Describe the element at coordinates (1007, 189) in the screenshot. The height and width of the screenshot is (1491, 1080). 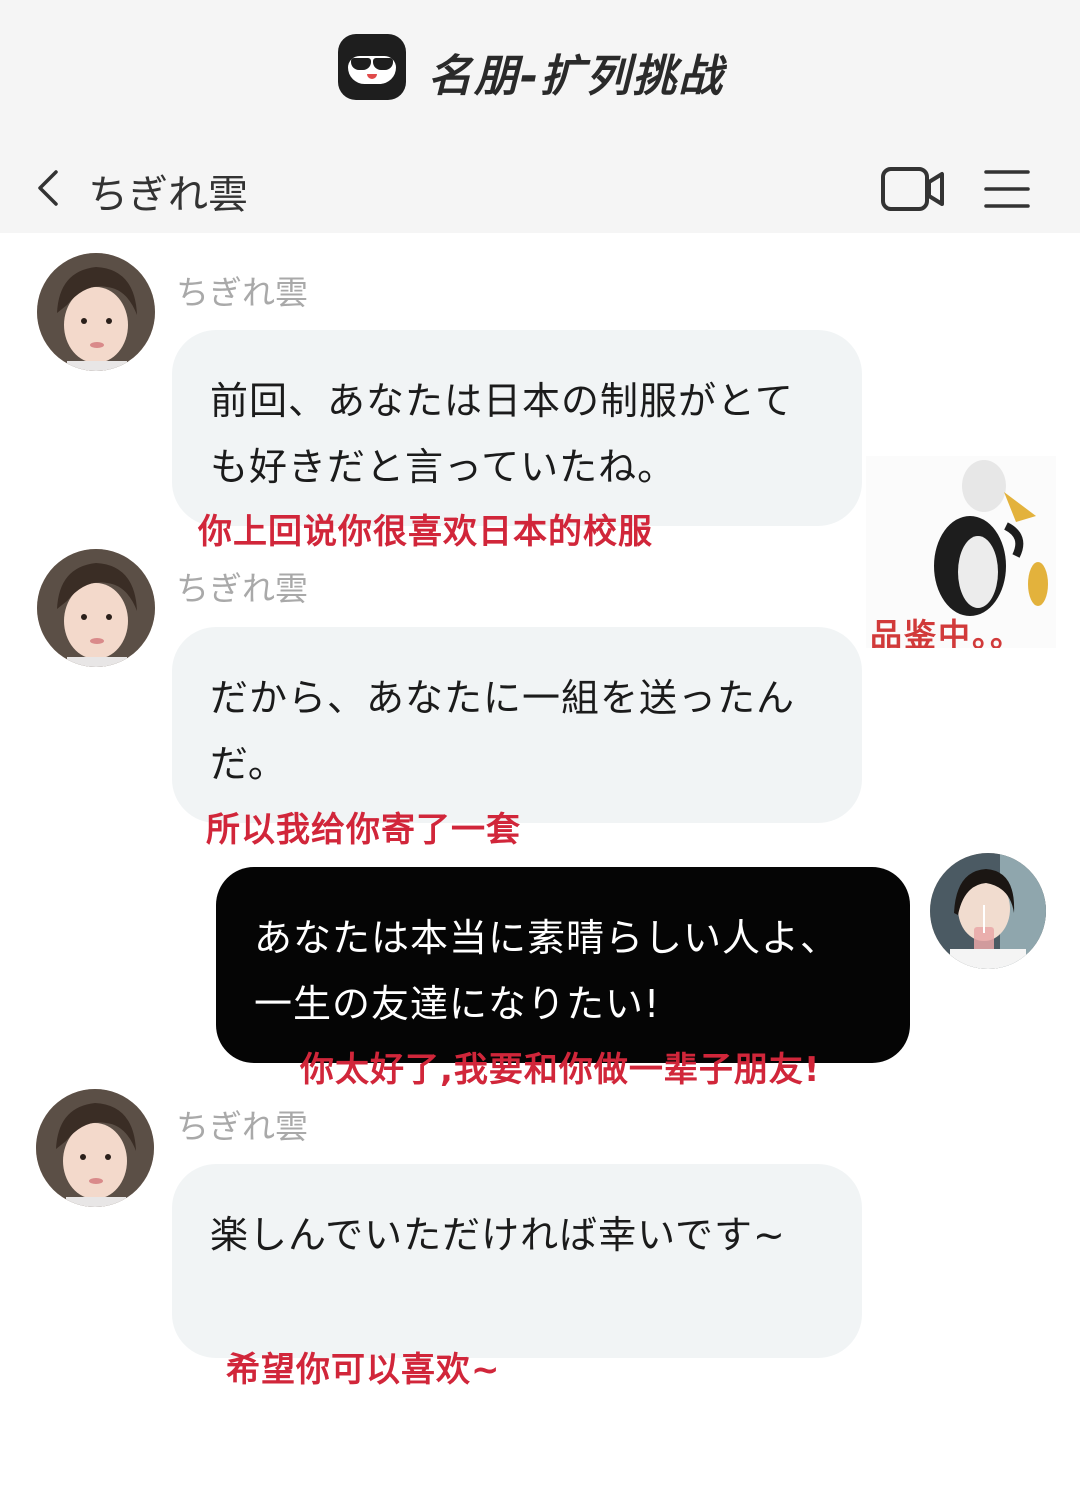
I see `menu-icon` at that location.